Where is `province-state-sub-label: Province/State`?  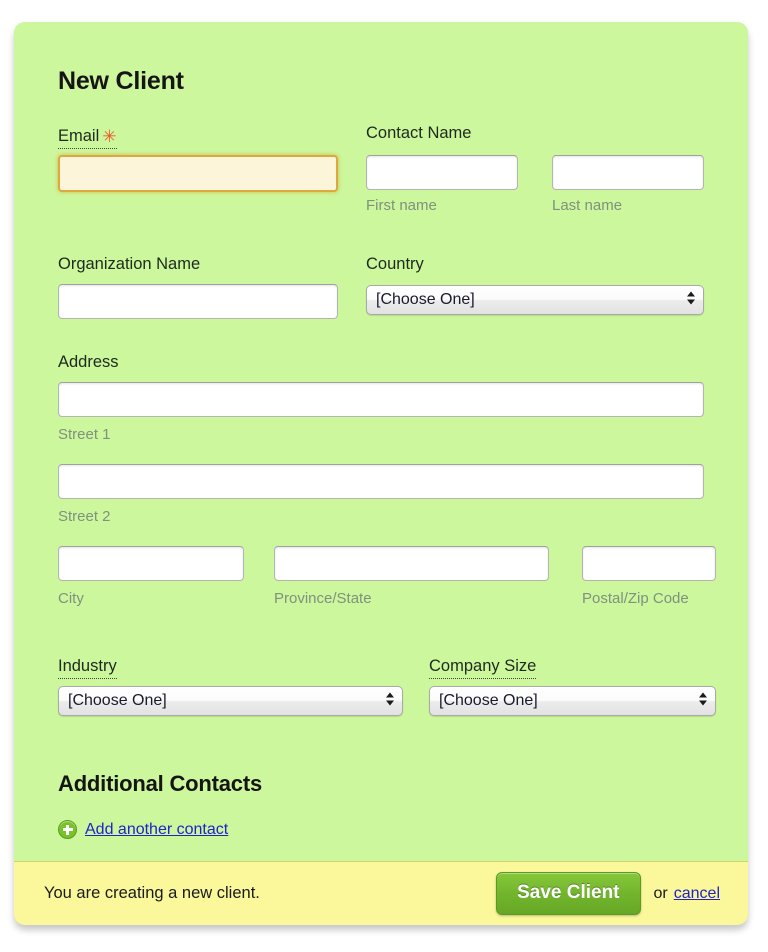 province-state-sub-label: Province/State is located at coordinates (323, 598).